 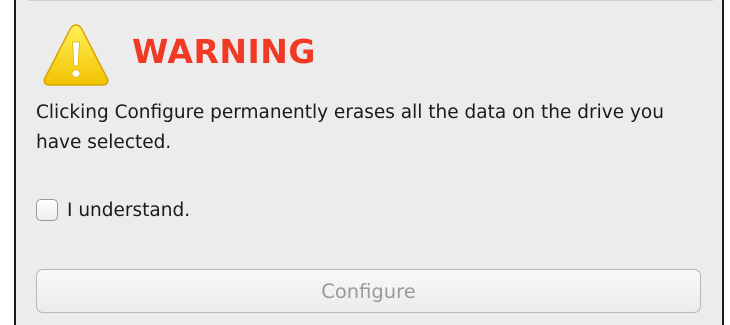 I want to click on understand-checkbox-row: I understand., so click(x=113, y=210).